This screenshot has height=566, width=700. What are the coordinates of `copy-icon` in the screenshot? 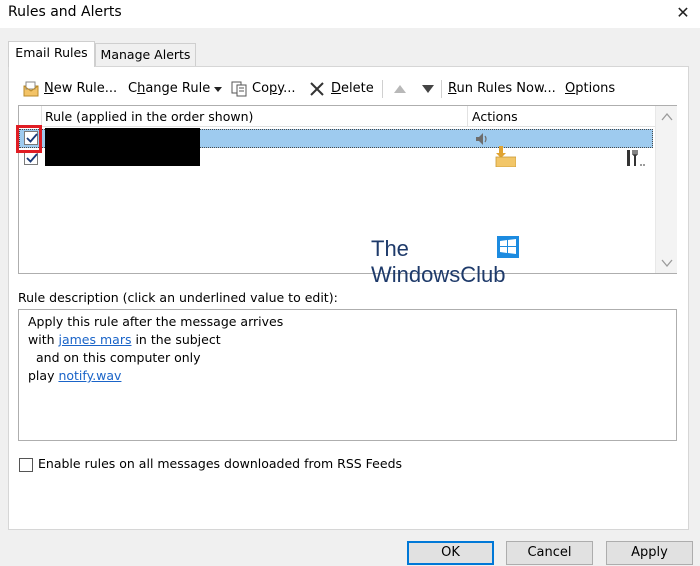 It's located at (239, 89).